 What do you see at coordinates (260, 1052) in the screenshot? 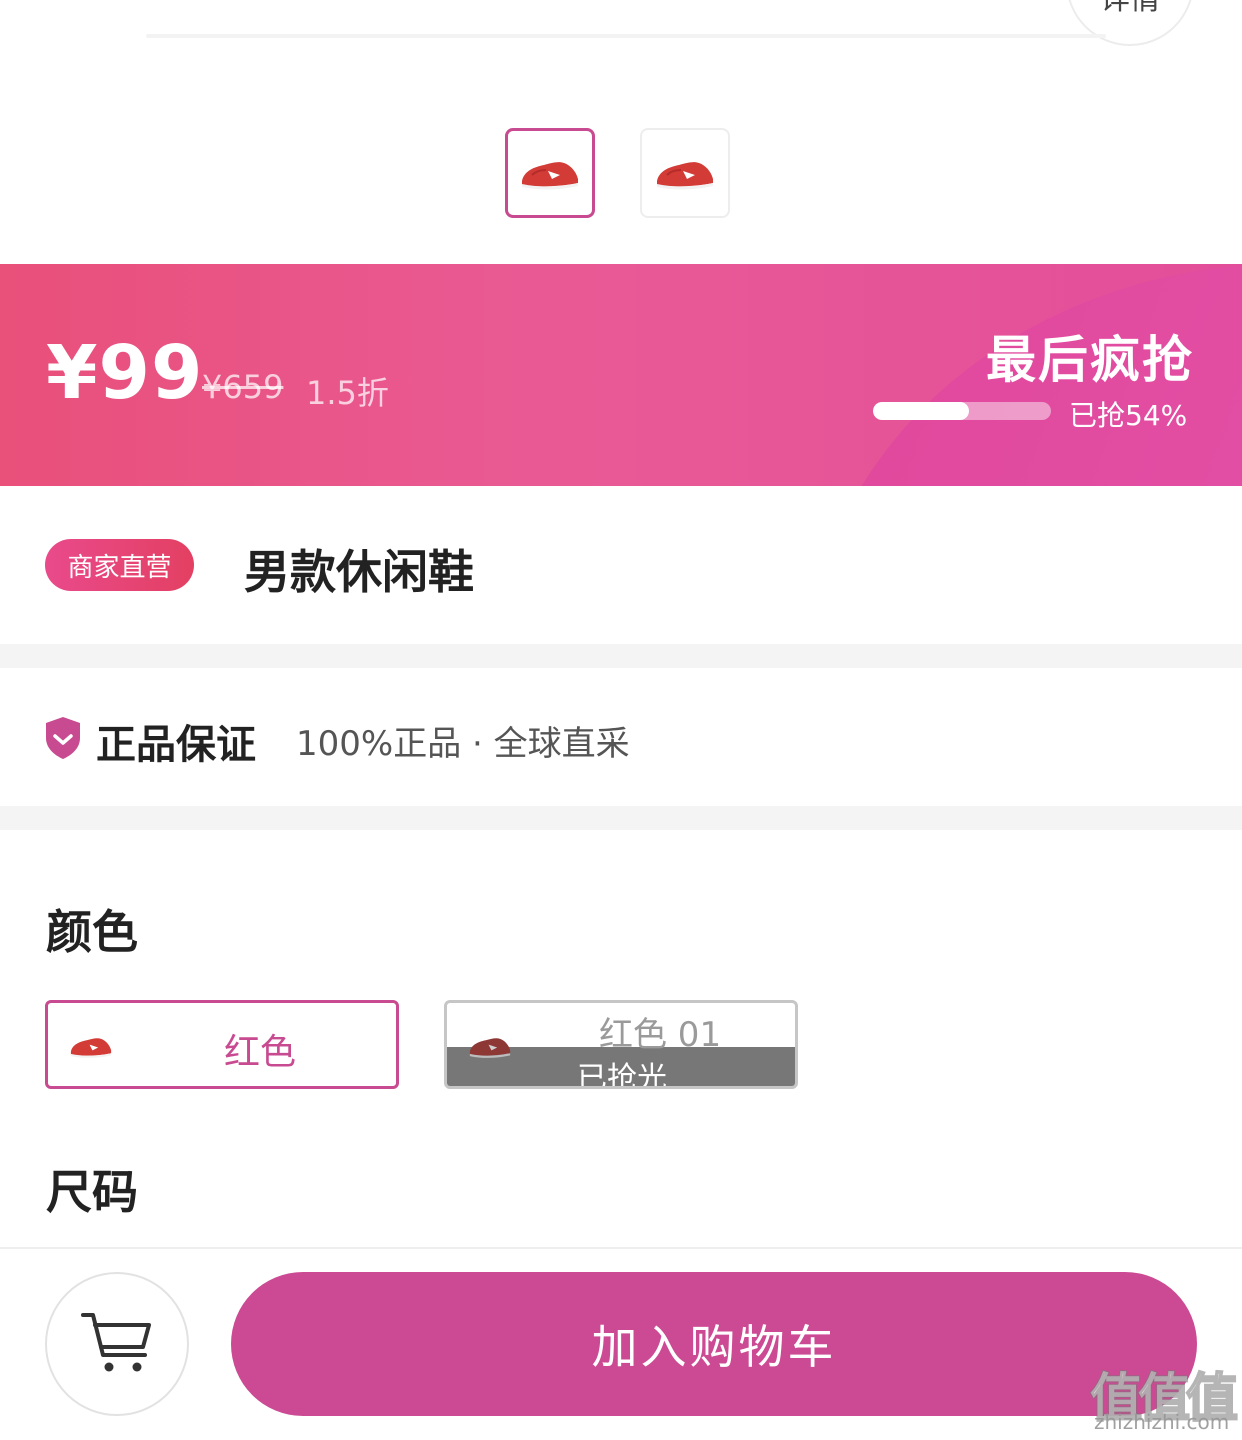
I see `color-option-label: 红色` at bounding box center [260, 1052].